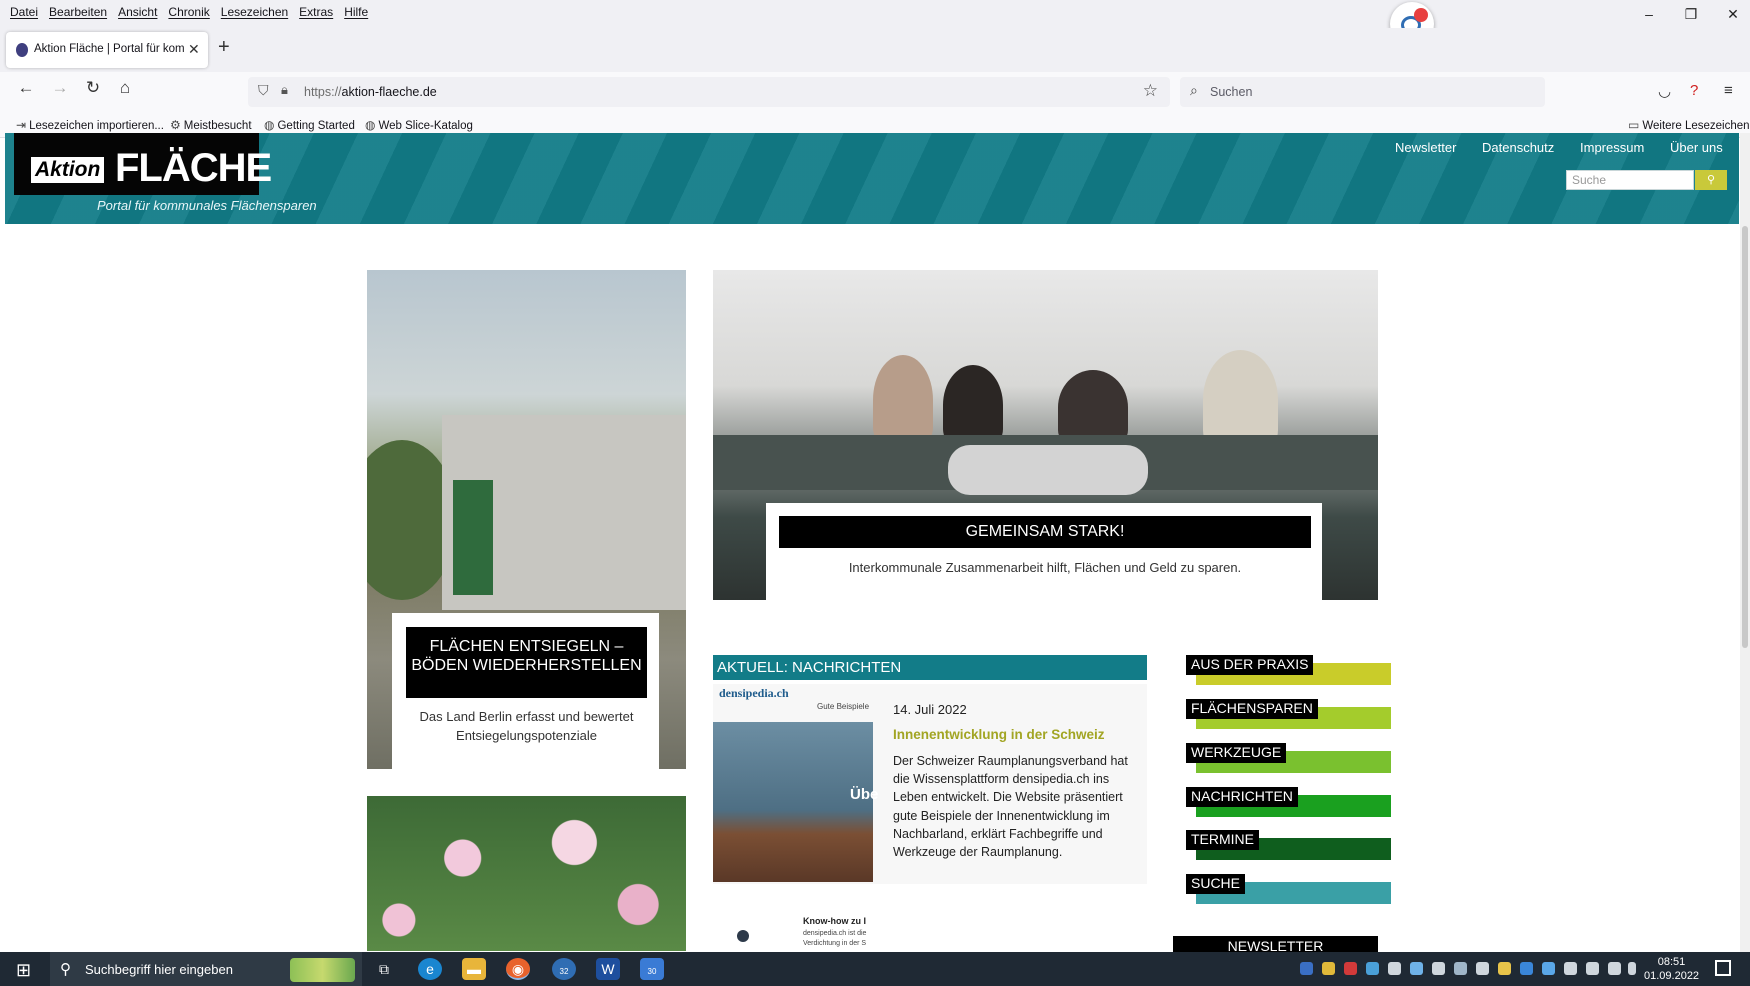  What do you see at coordinates (1328, 968) in the screenshot?
I see `shield-tray-icon` at bounding box center [1328, 968].